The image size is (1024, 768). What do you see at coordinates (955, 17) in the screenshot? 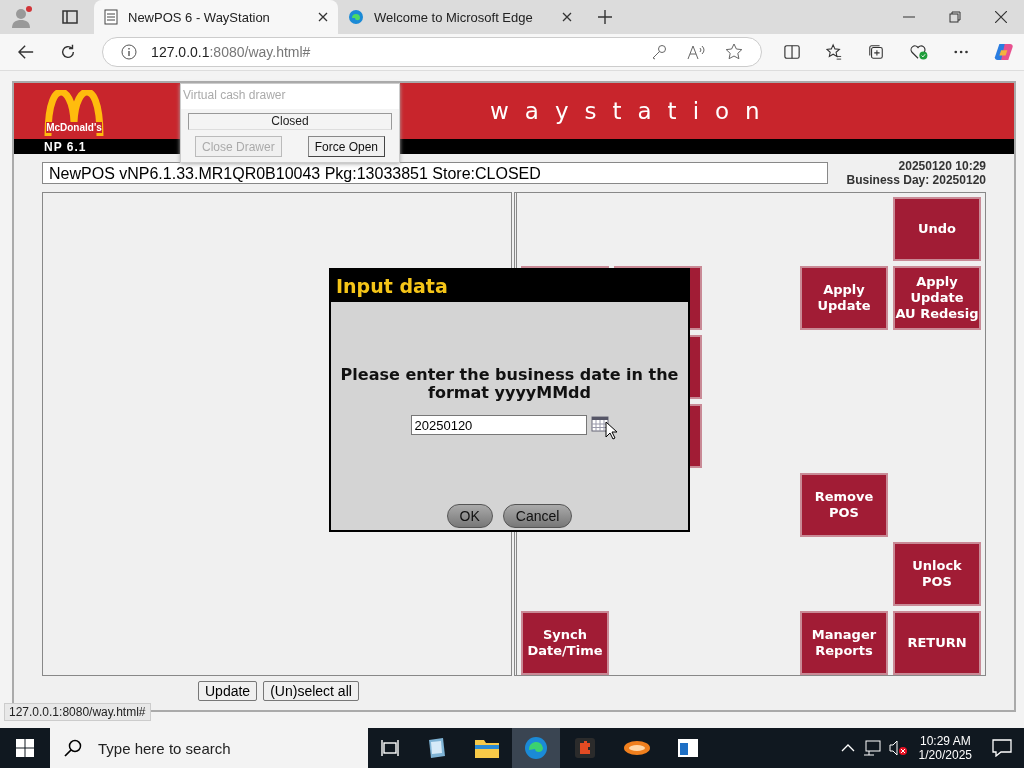
I see `restore-icon` at bounding box center [955, 17].